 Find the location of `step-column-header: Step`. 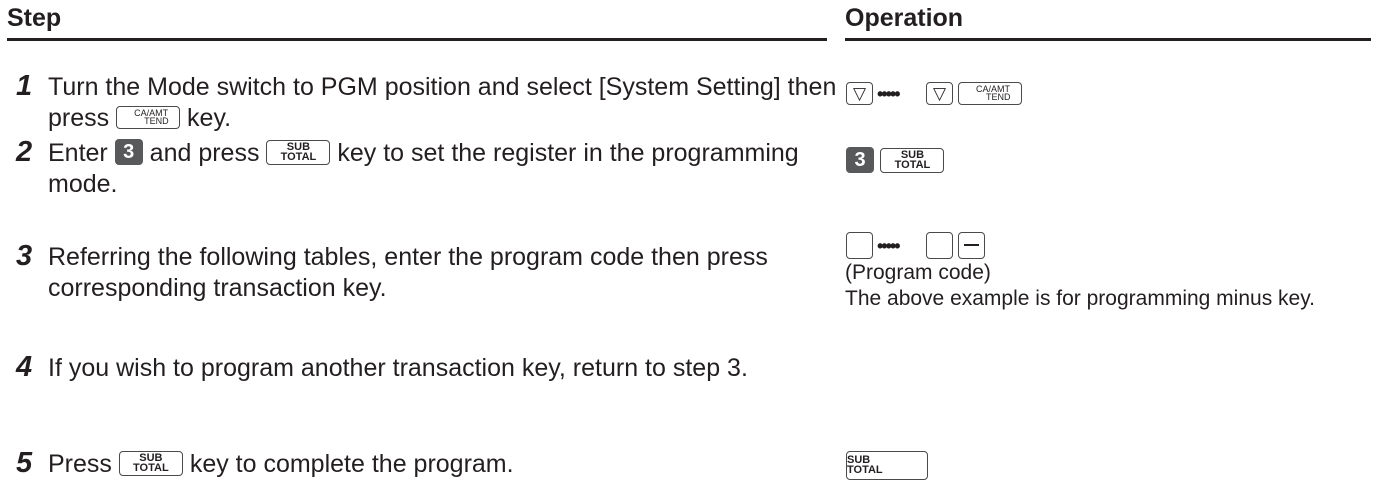

step-column-header: Step is located at coordinates (34, 18).